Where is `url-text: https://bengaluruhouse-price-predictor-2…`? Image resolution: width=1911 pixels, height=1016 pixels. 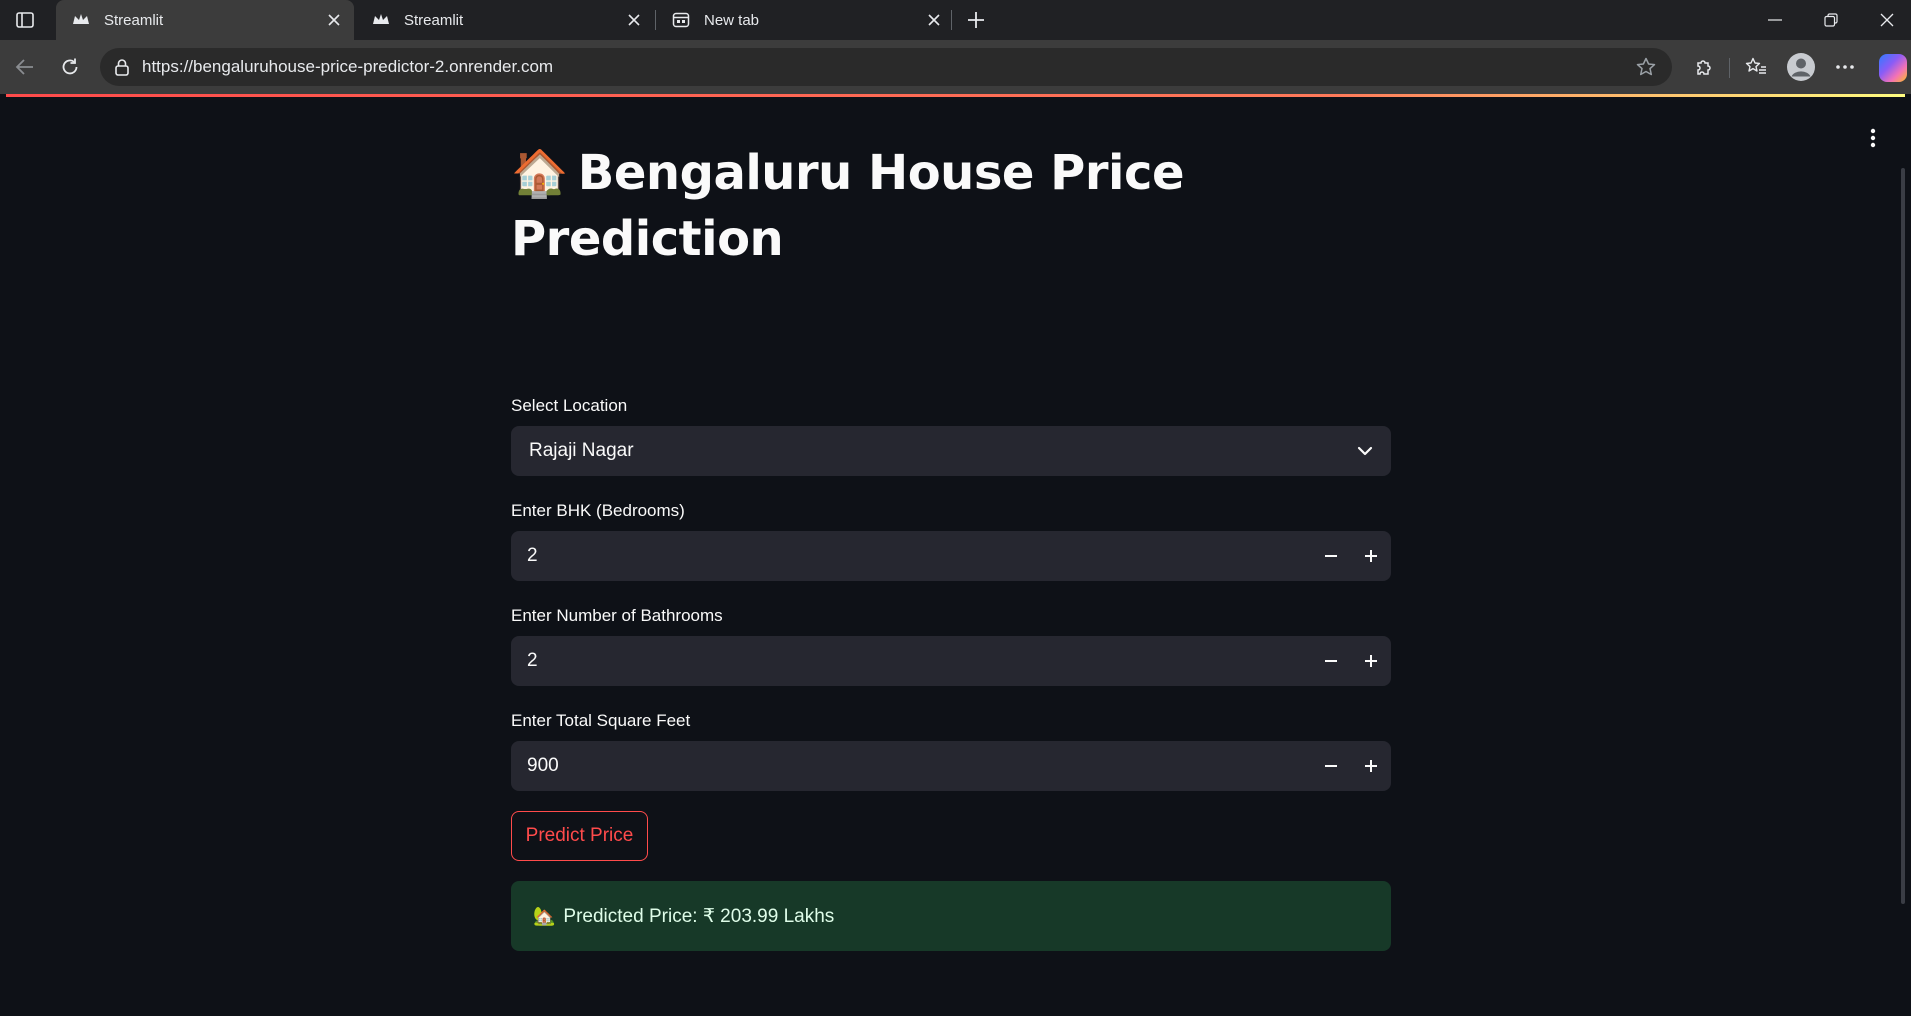
url-text: https://bengaluruhouse-price-predictor-2… is located at coordinates (887, 67).